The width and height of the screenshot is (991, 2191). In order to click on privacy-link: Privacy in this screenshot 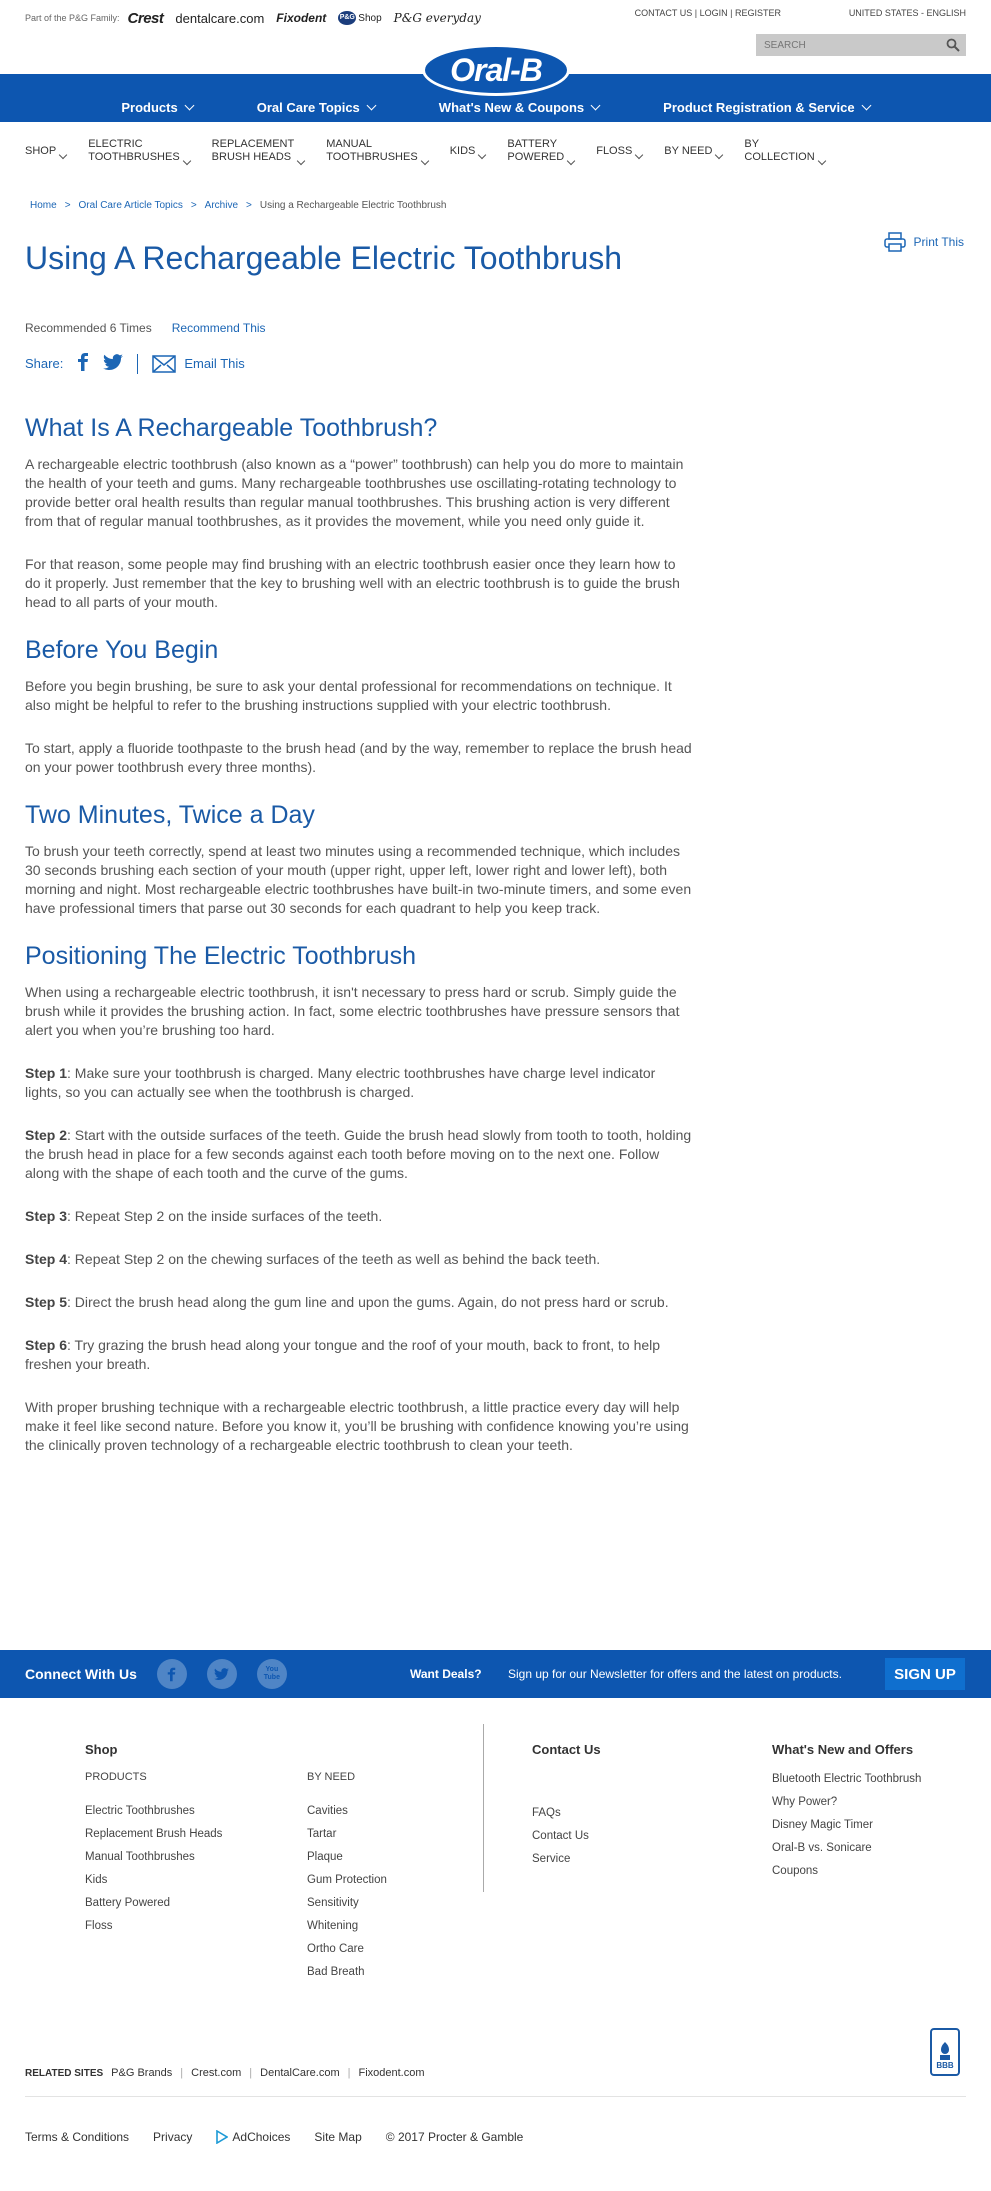, I will do `click(172, 2137)`.